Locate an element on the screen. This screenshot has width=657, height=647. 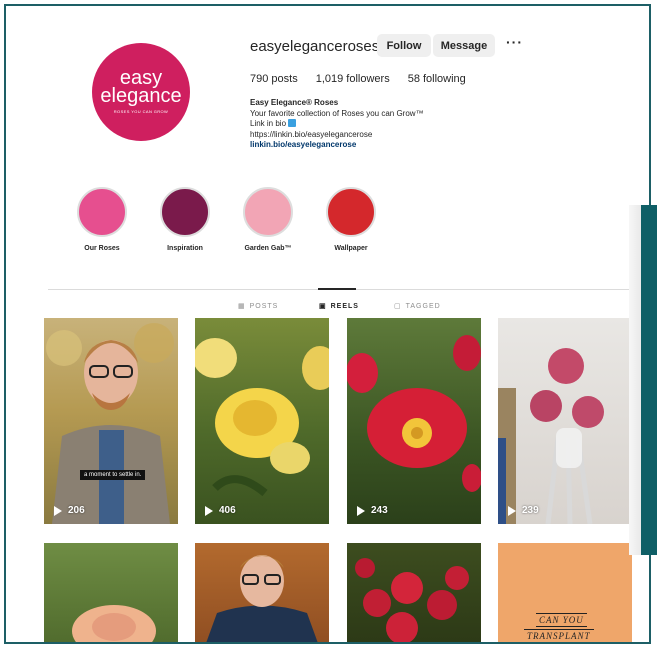
highlight-our-roses-label: Our Roses is located at coordinates (102, 248).